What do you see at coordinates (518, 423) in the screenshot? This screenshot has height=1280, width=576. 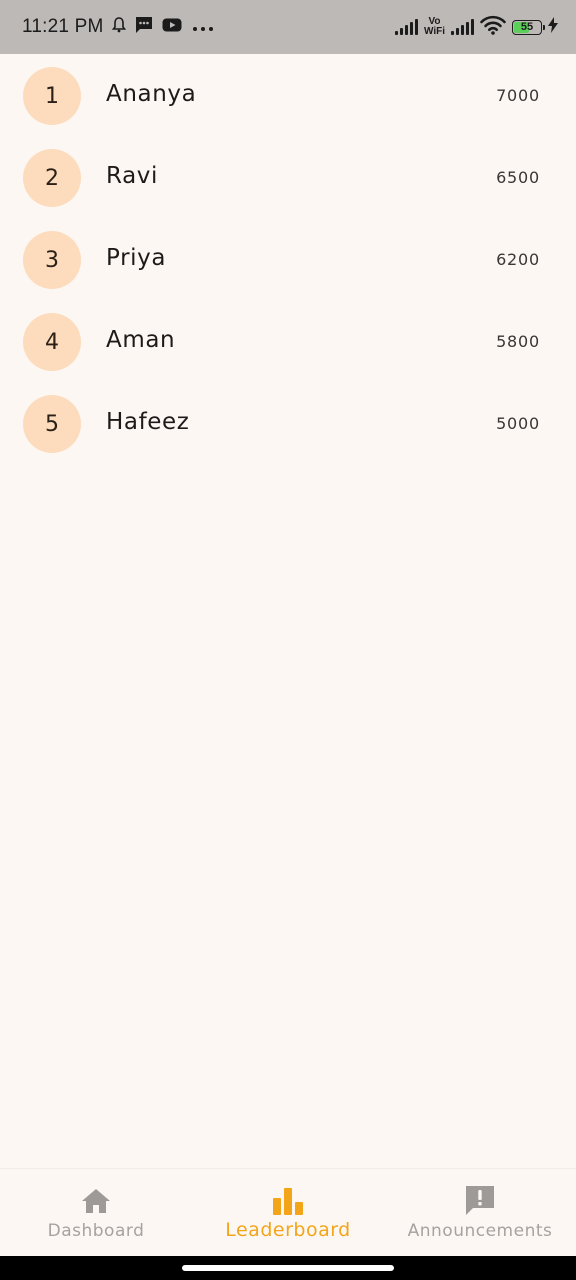 I see `player-score: 5000` at bounding box center [518, 423].